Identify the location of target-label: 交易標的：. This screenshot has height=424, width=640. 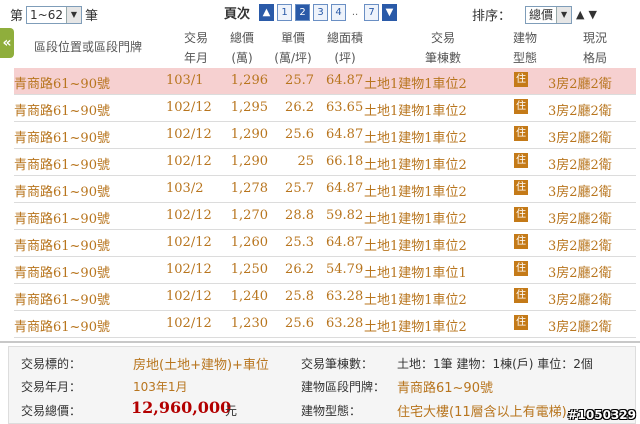
(51, 364).